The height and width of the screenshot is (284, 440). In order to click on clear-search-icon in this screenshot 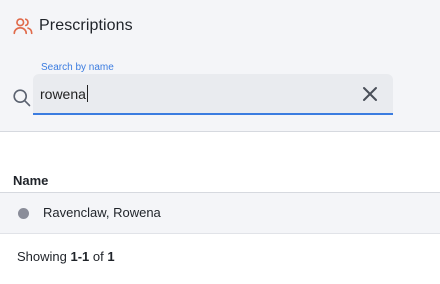, I will do `click(370, 94)`.